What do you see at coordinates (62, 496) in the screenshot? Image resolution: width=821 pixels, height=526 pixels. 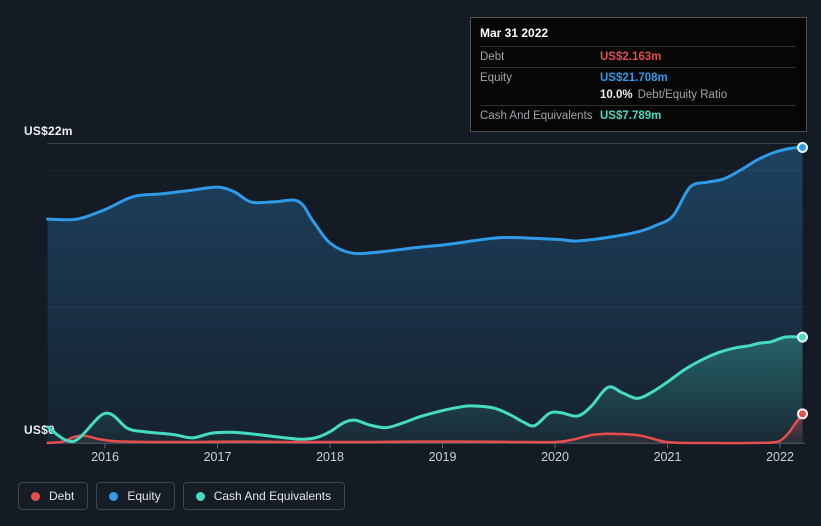 I see `legend-debt-label: Debt` at bounding box center [62, 496].